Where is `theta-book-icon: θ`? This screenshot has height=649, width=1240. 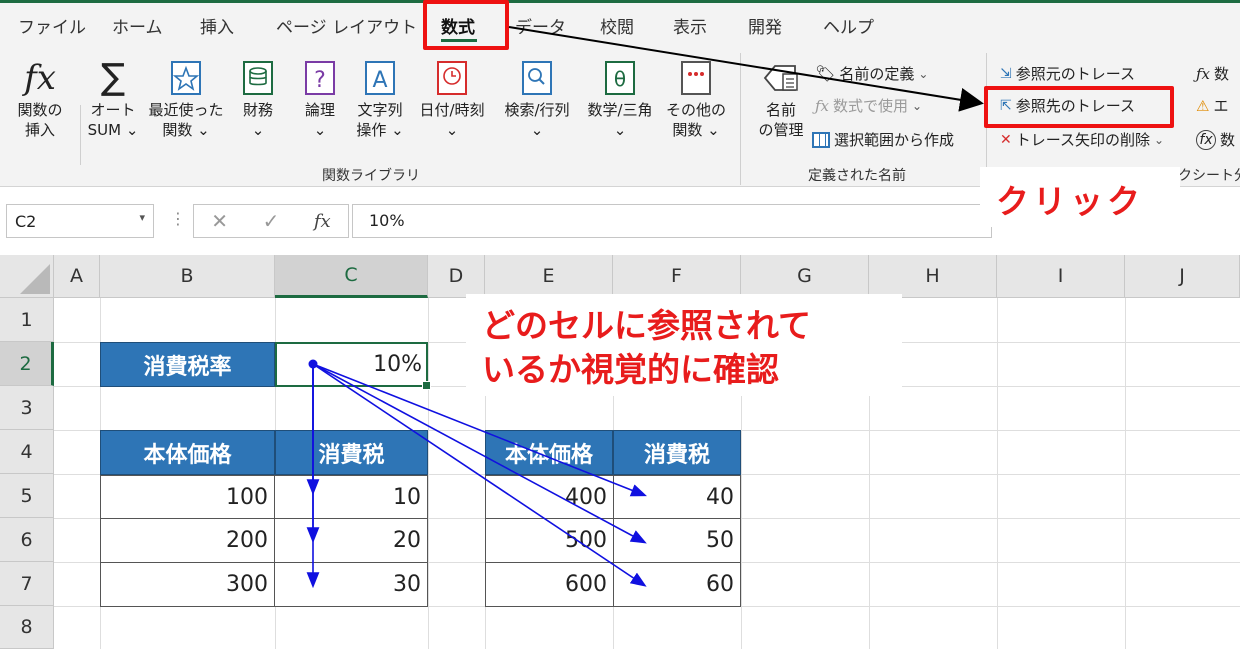 theta-book-icon: θ is located at coordinates (620, 78).